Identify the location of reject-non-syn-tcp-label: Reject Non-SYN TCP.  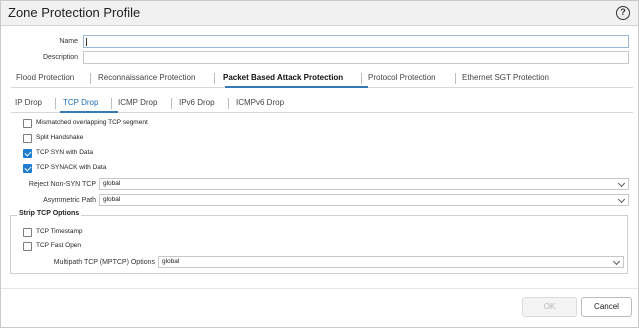
(62, 184).